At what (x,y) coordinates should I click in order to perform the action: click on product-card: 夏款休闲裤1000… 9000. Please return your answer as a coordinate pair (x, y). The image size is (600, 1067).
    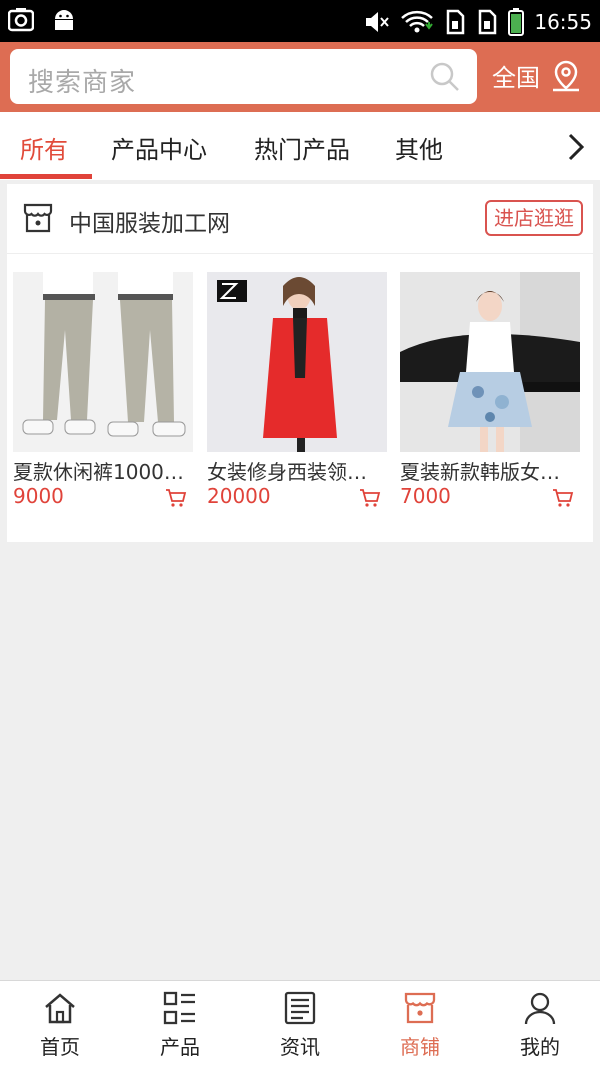
    Looking at the image, I should click on (103, 390).